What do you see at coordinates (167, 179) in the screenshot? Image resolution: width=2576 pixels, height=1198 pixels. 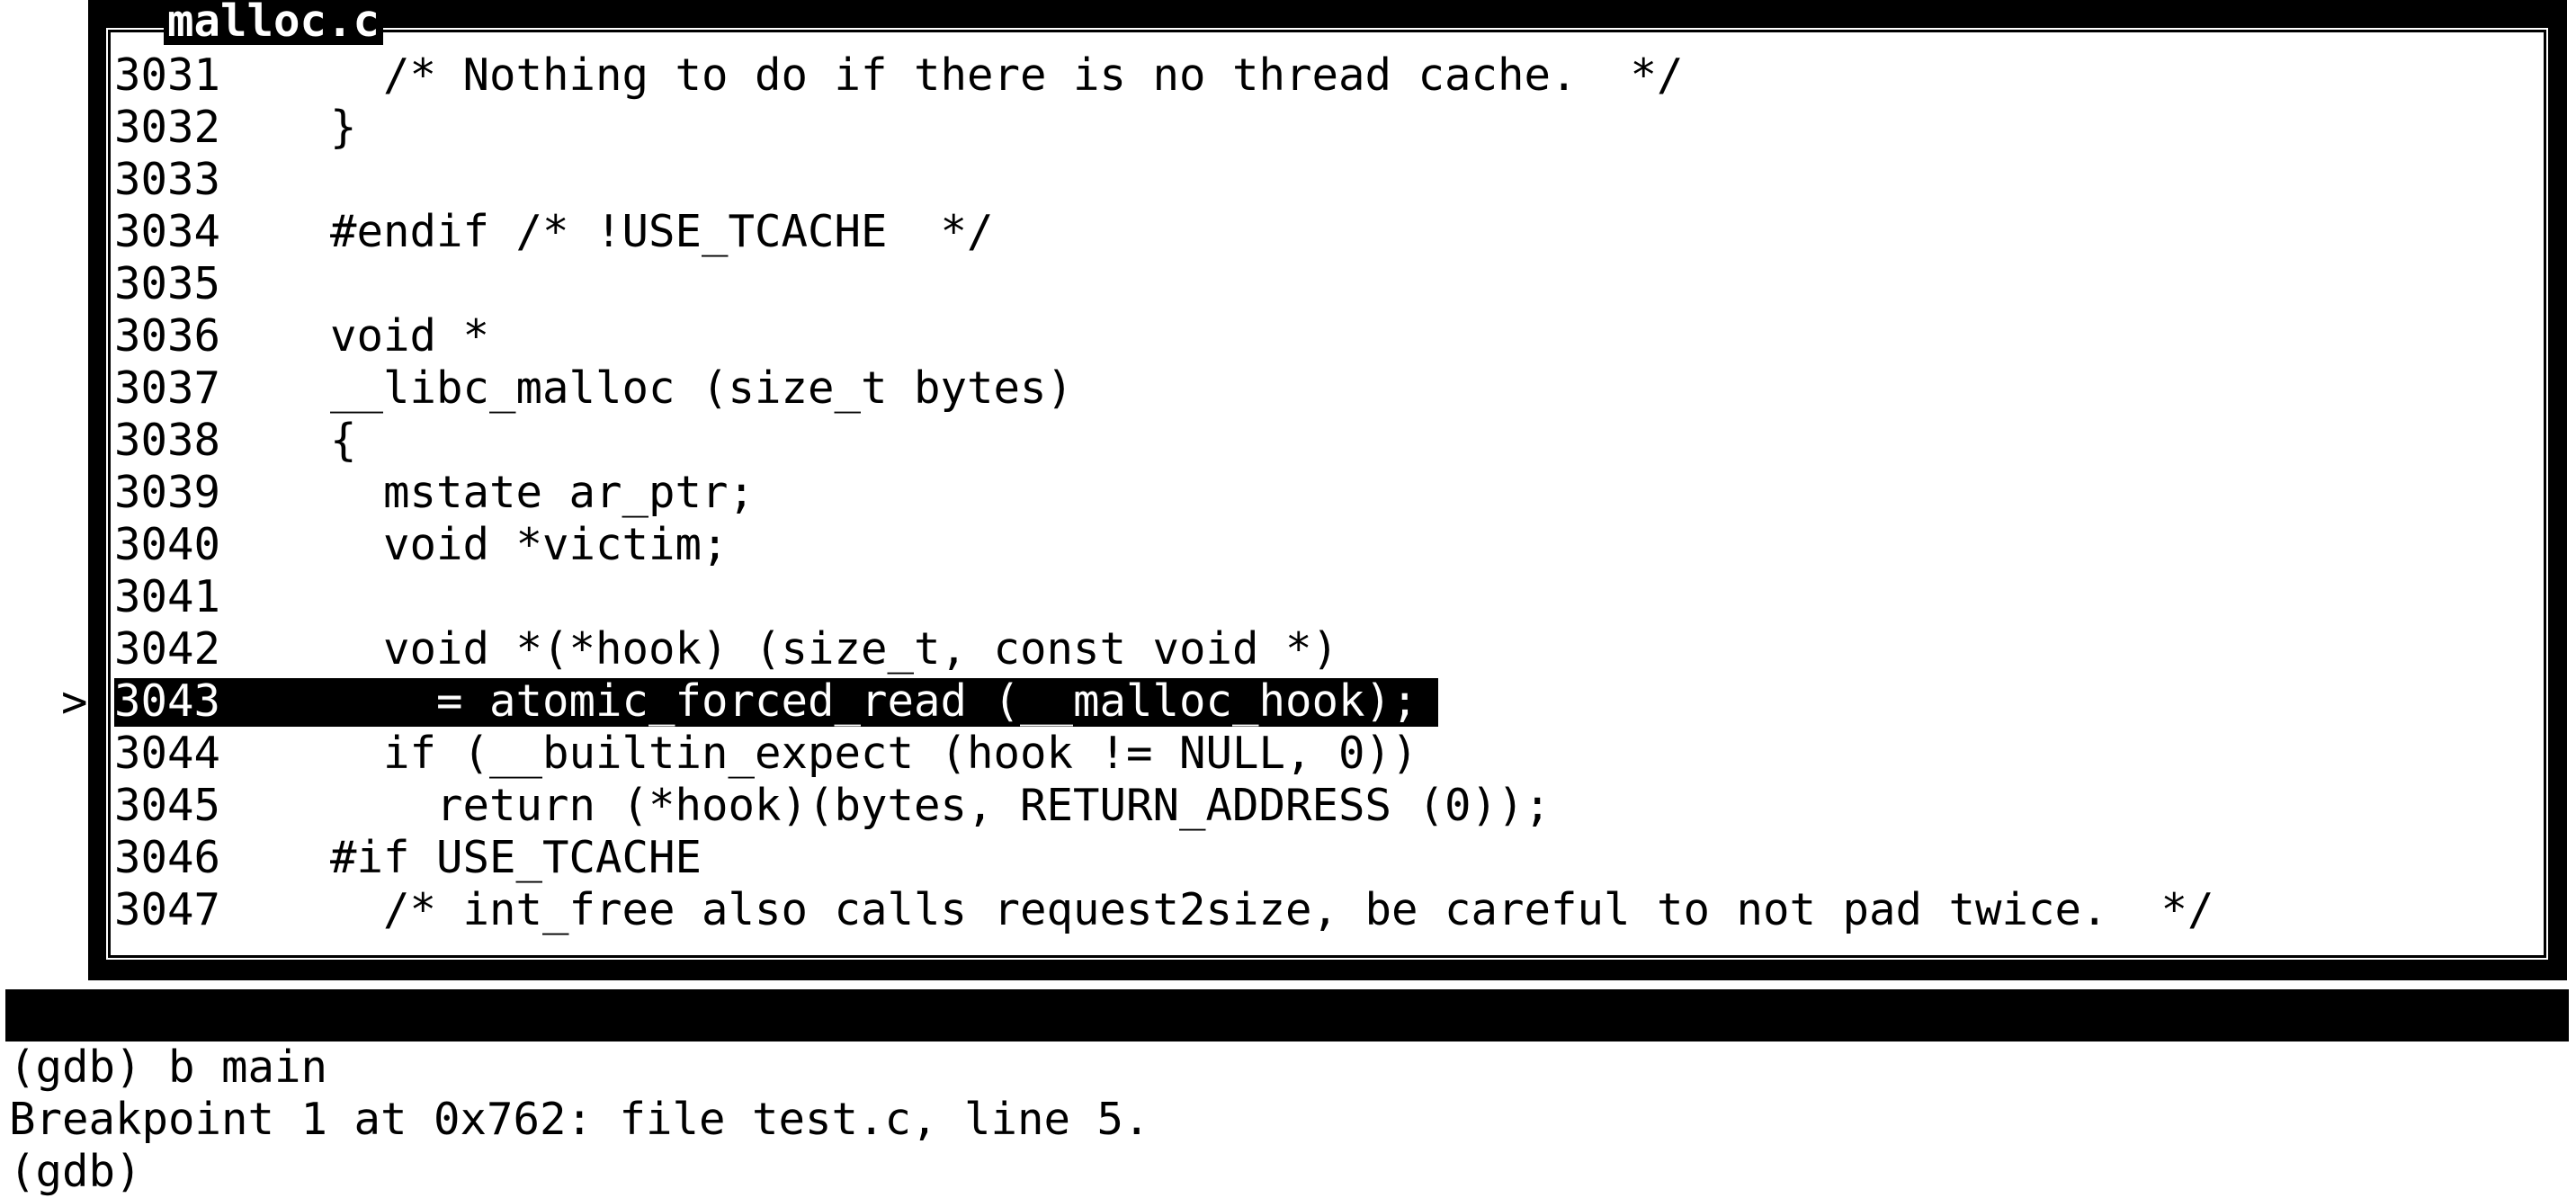 I see `line-number: 3033` at bounding box center [167, 179].